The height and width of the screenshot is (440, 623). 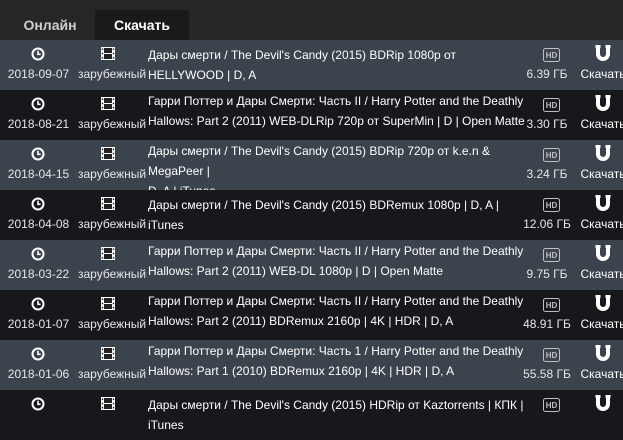 I want to click on release-date: 2018-09-07, so click(x=38, y=74).